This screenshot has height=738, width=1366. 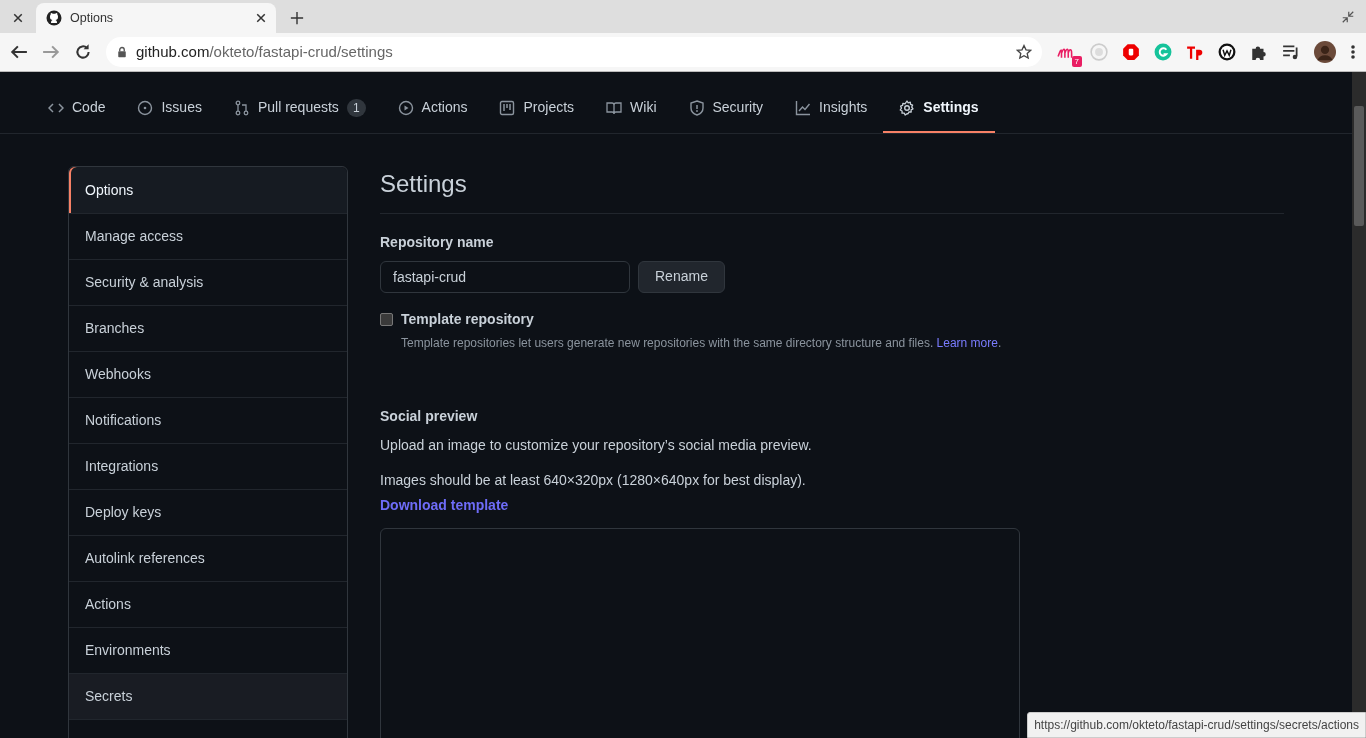 What do you see at coordinates (208, 696) in the screenshot?
I see `sidebar-item: Secrets` at bounding box center [208, 696].